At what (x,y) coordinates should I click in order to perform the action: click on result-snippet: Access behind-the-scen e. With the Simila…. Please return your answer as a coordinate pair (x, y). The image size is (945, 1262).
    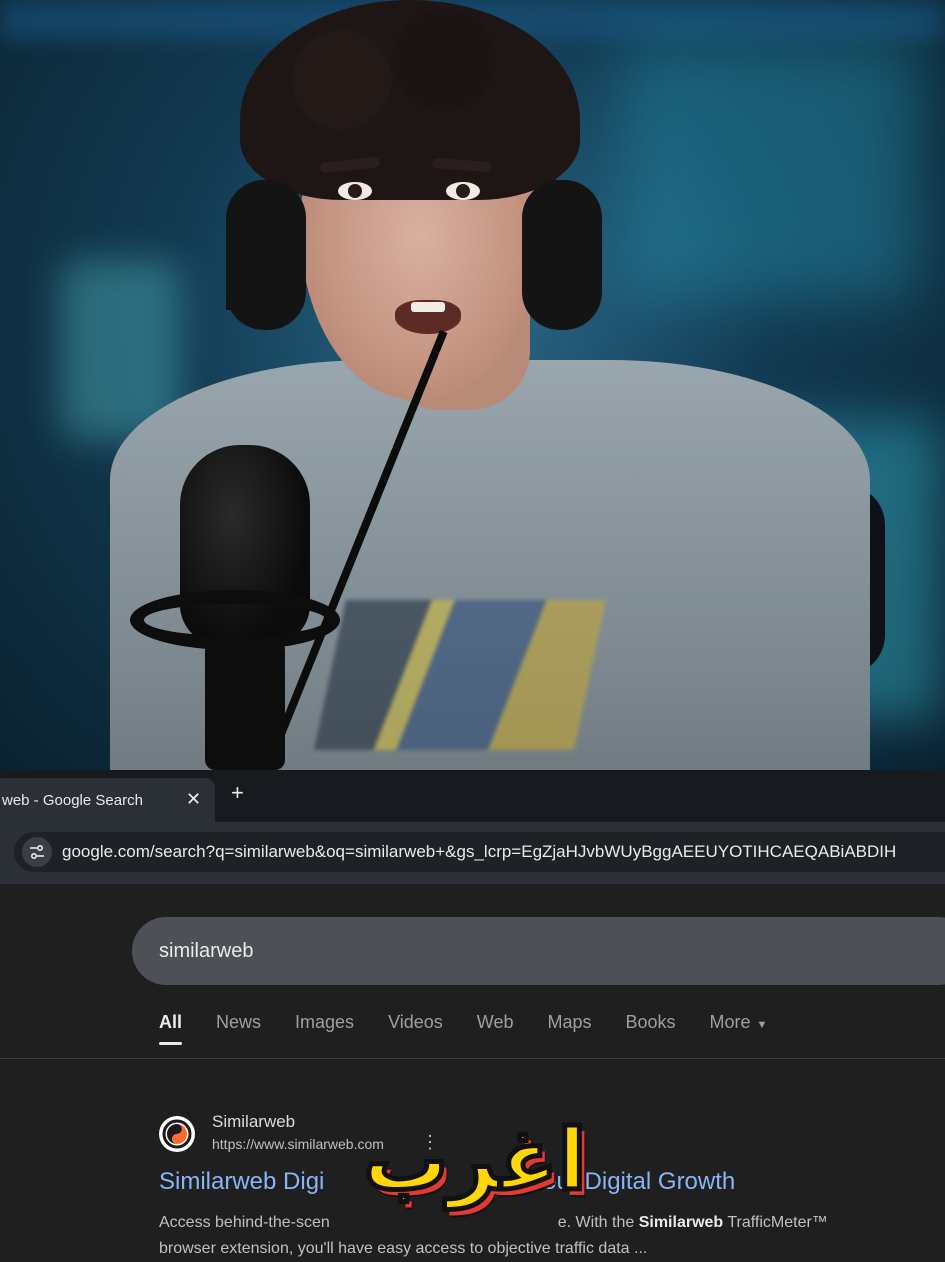
    Looking at the image, I should click on (549, 1236).